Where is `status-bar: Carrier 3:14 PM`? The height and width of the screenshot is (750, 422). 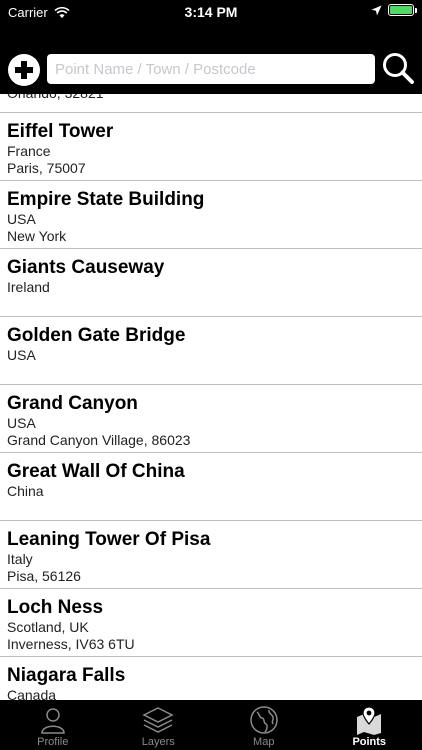 status-bar: Carrier 3:14 PM is located at coordinates (211, 12).